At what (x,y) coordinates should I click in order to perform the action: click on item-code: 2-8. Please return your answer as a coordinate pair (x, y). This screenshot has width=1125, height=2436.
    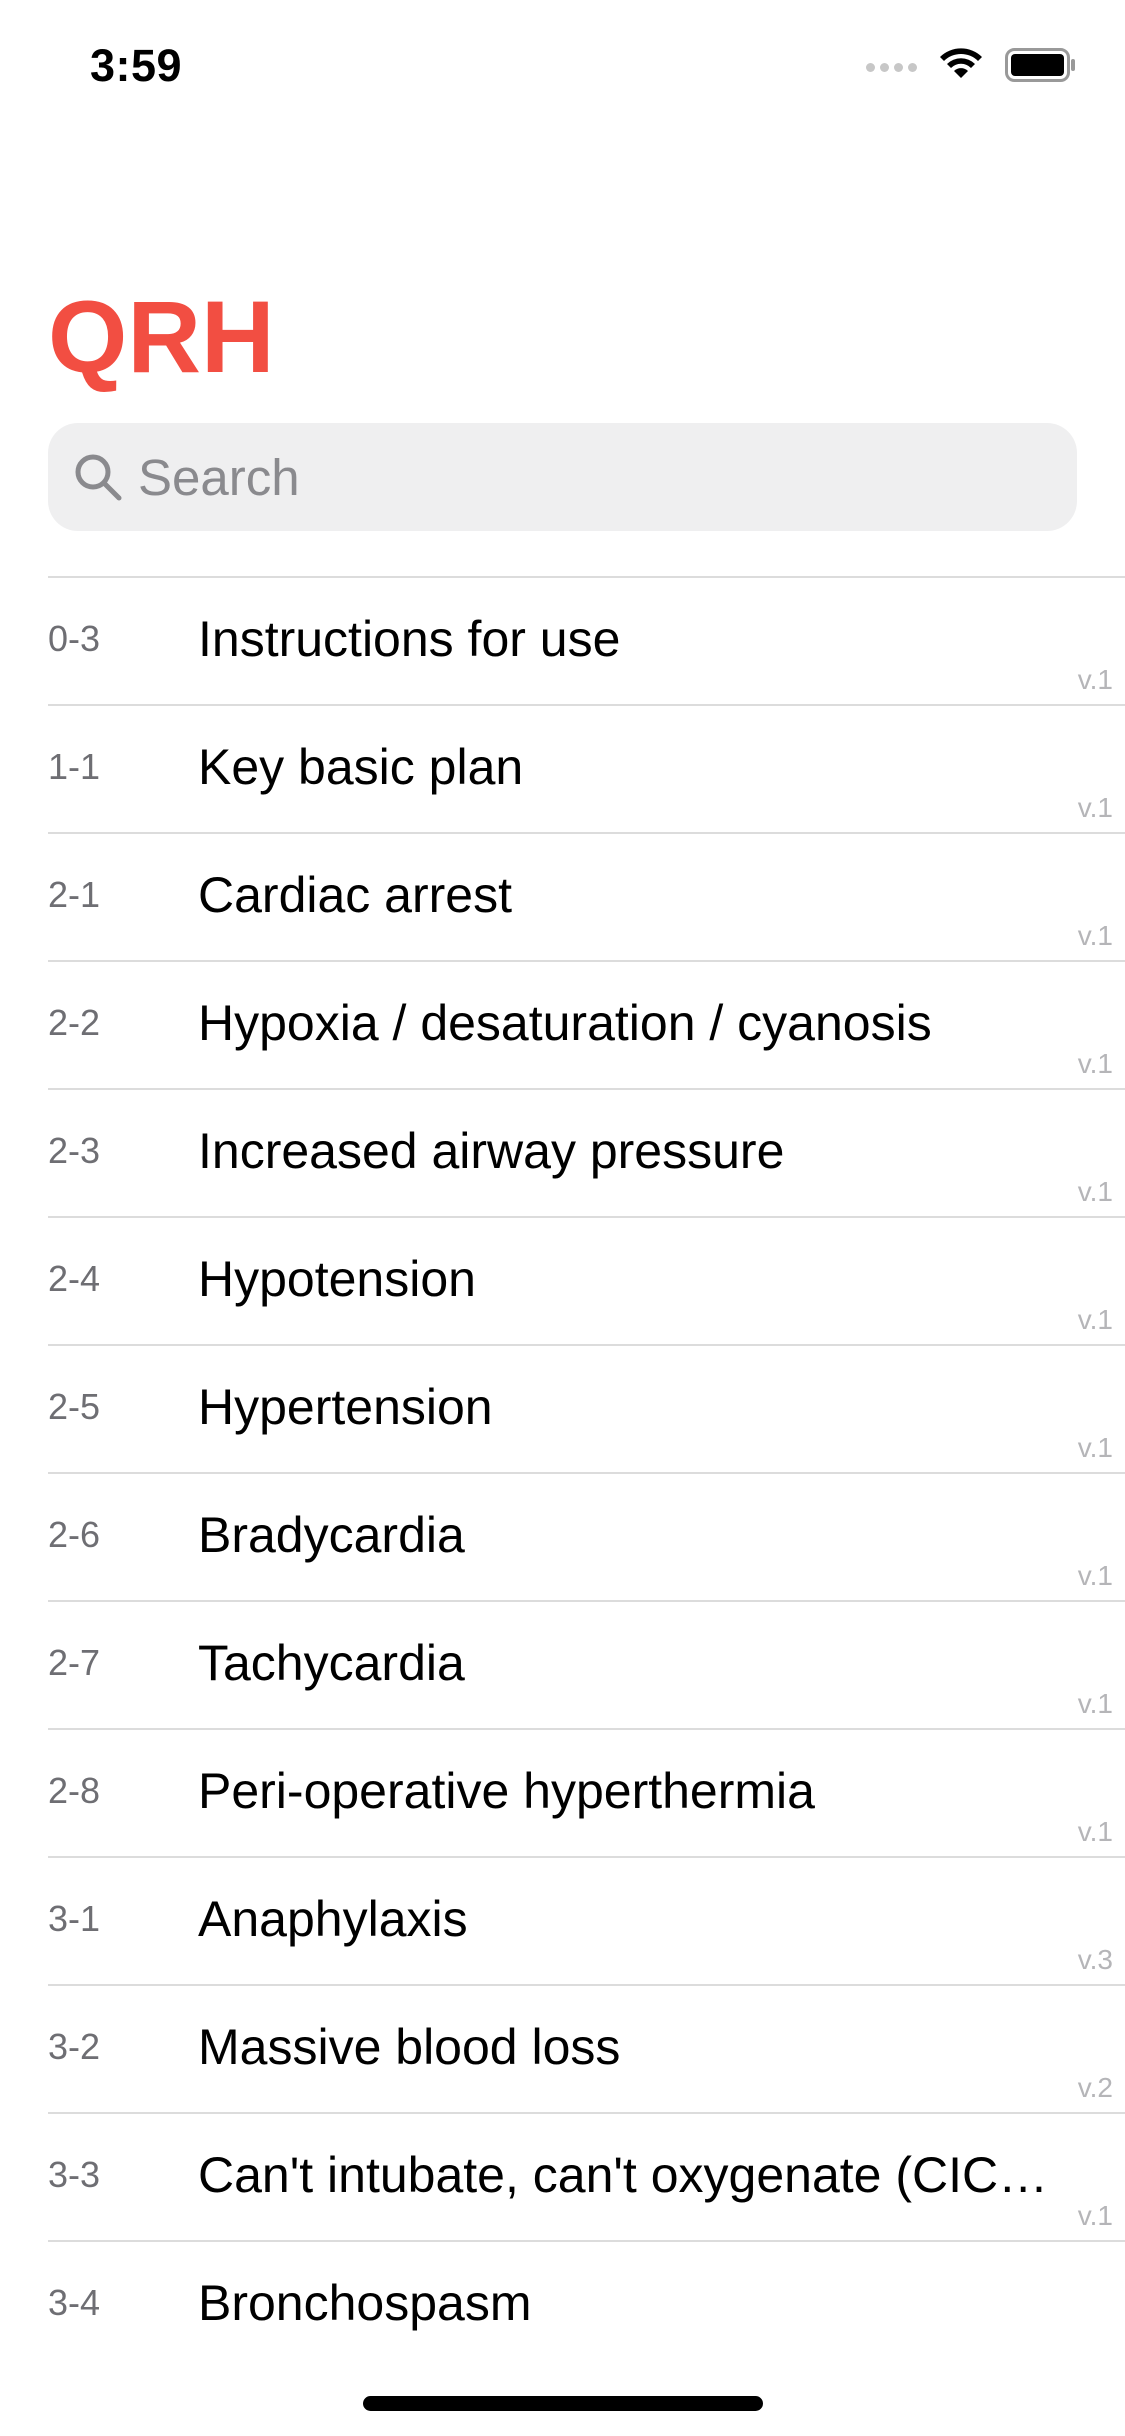
    Looking at the image, I should click on (74, 1790).